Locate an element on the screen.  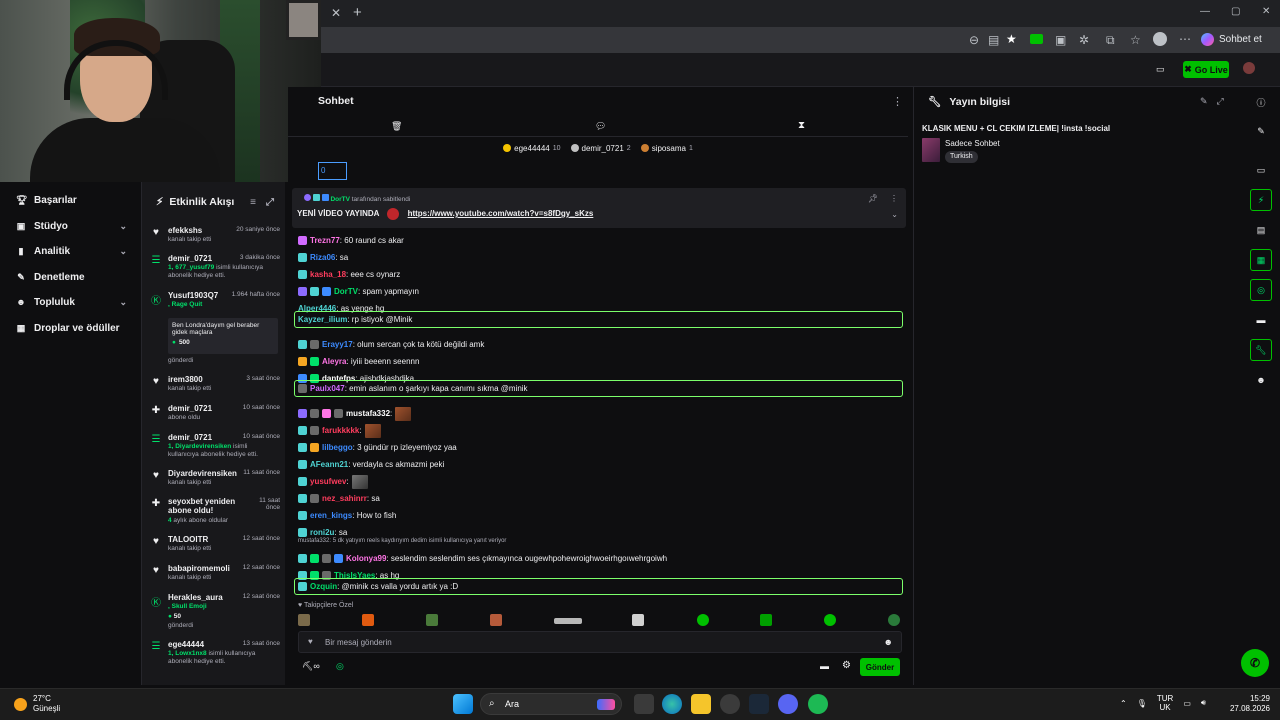
activity-username: babapiromemoli is located at coordinates (199, 568).